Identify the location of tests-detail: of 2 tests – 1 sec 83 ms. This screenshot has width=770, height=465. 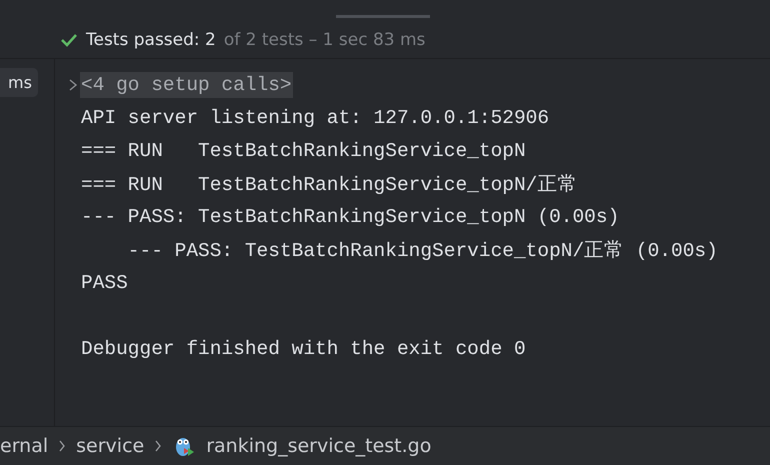
(325, 40).